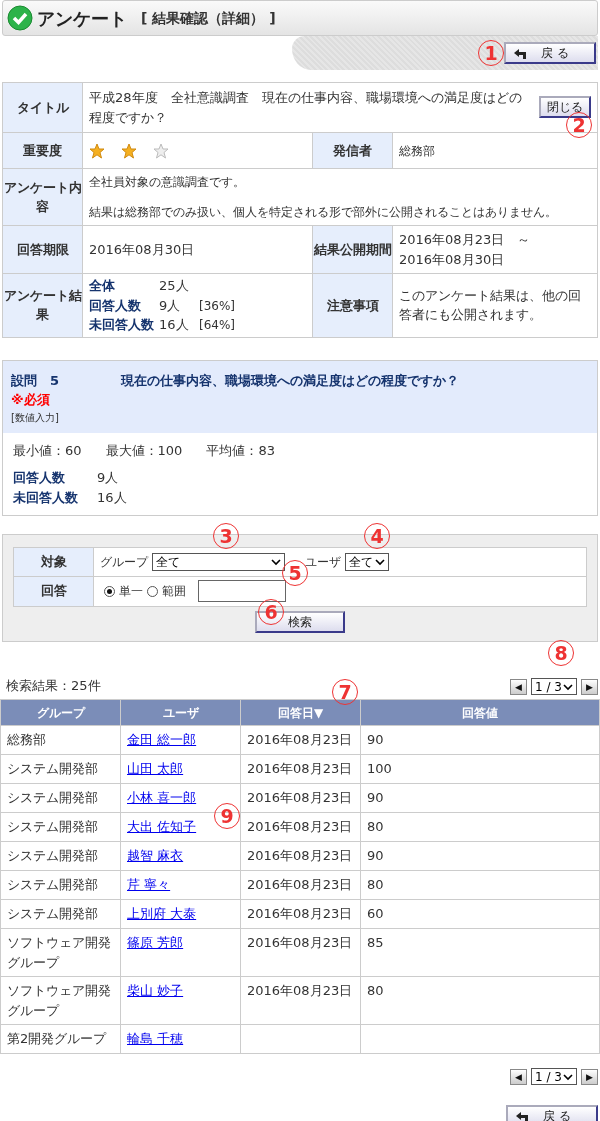  What do you see at coordinates (490, 305) in the screenshot?
I see `notice-text: このアンケート結果は、他の回答者にも公開されます。` at bounding box center [490, 305].